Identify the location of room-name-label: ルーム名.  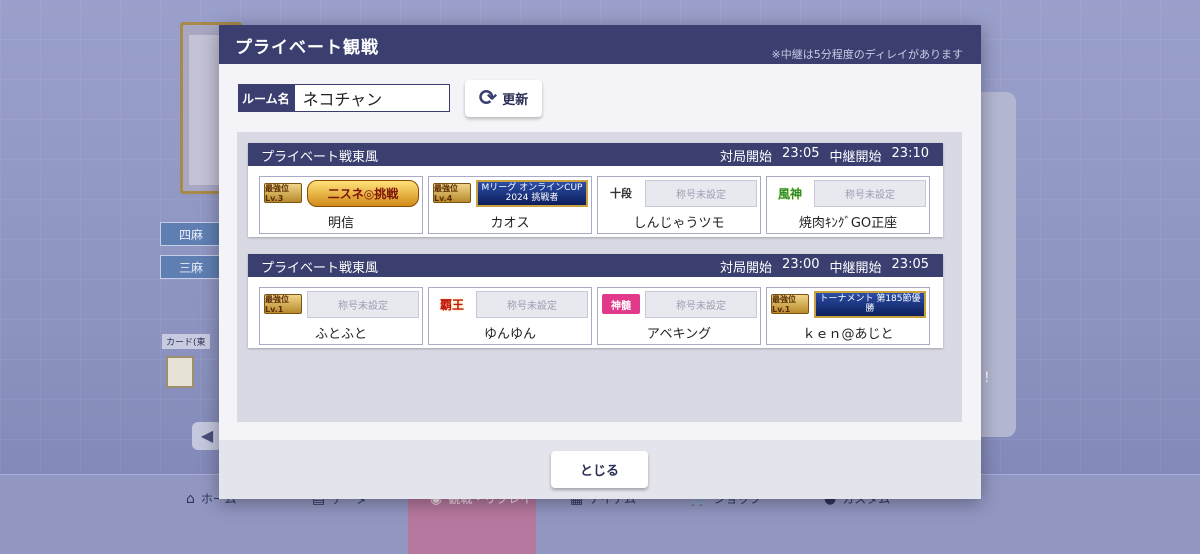
(266, 98).